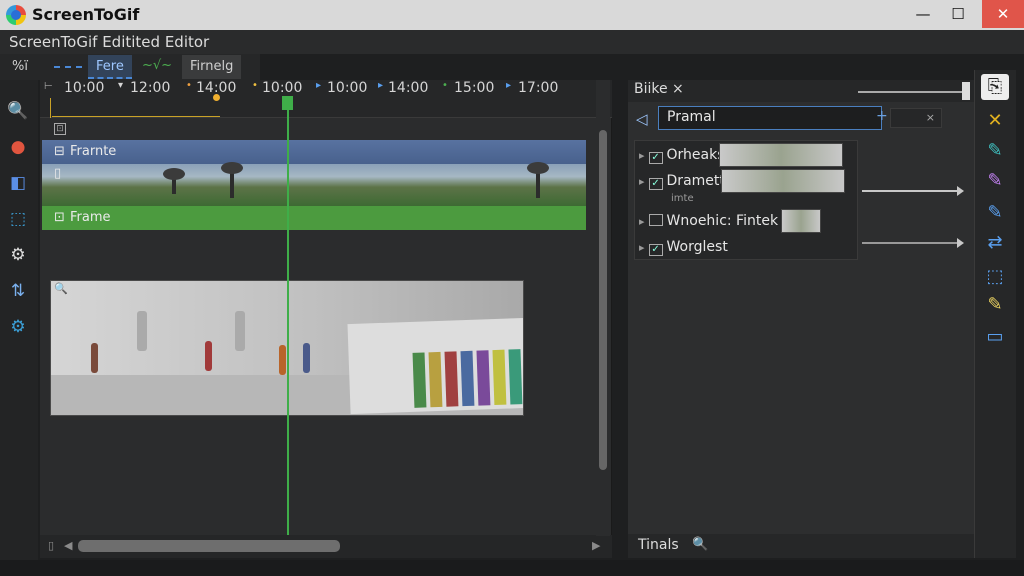  I want to click on list-item-label: Orheaks, so click(695, 155).